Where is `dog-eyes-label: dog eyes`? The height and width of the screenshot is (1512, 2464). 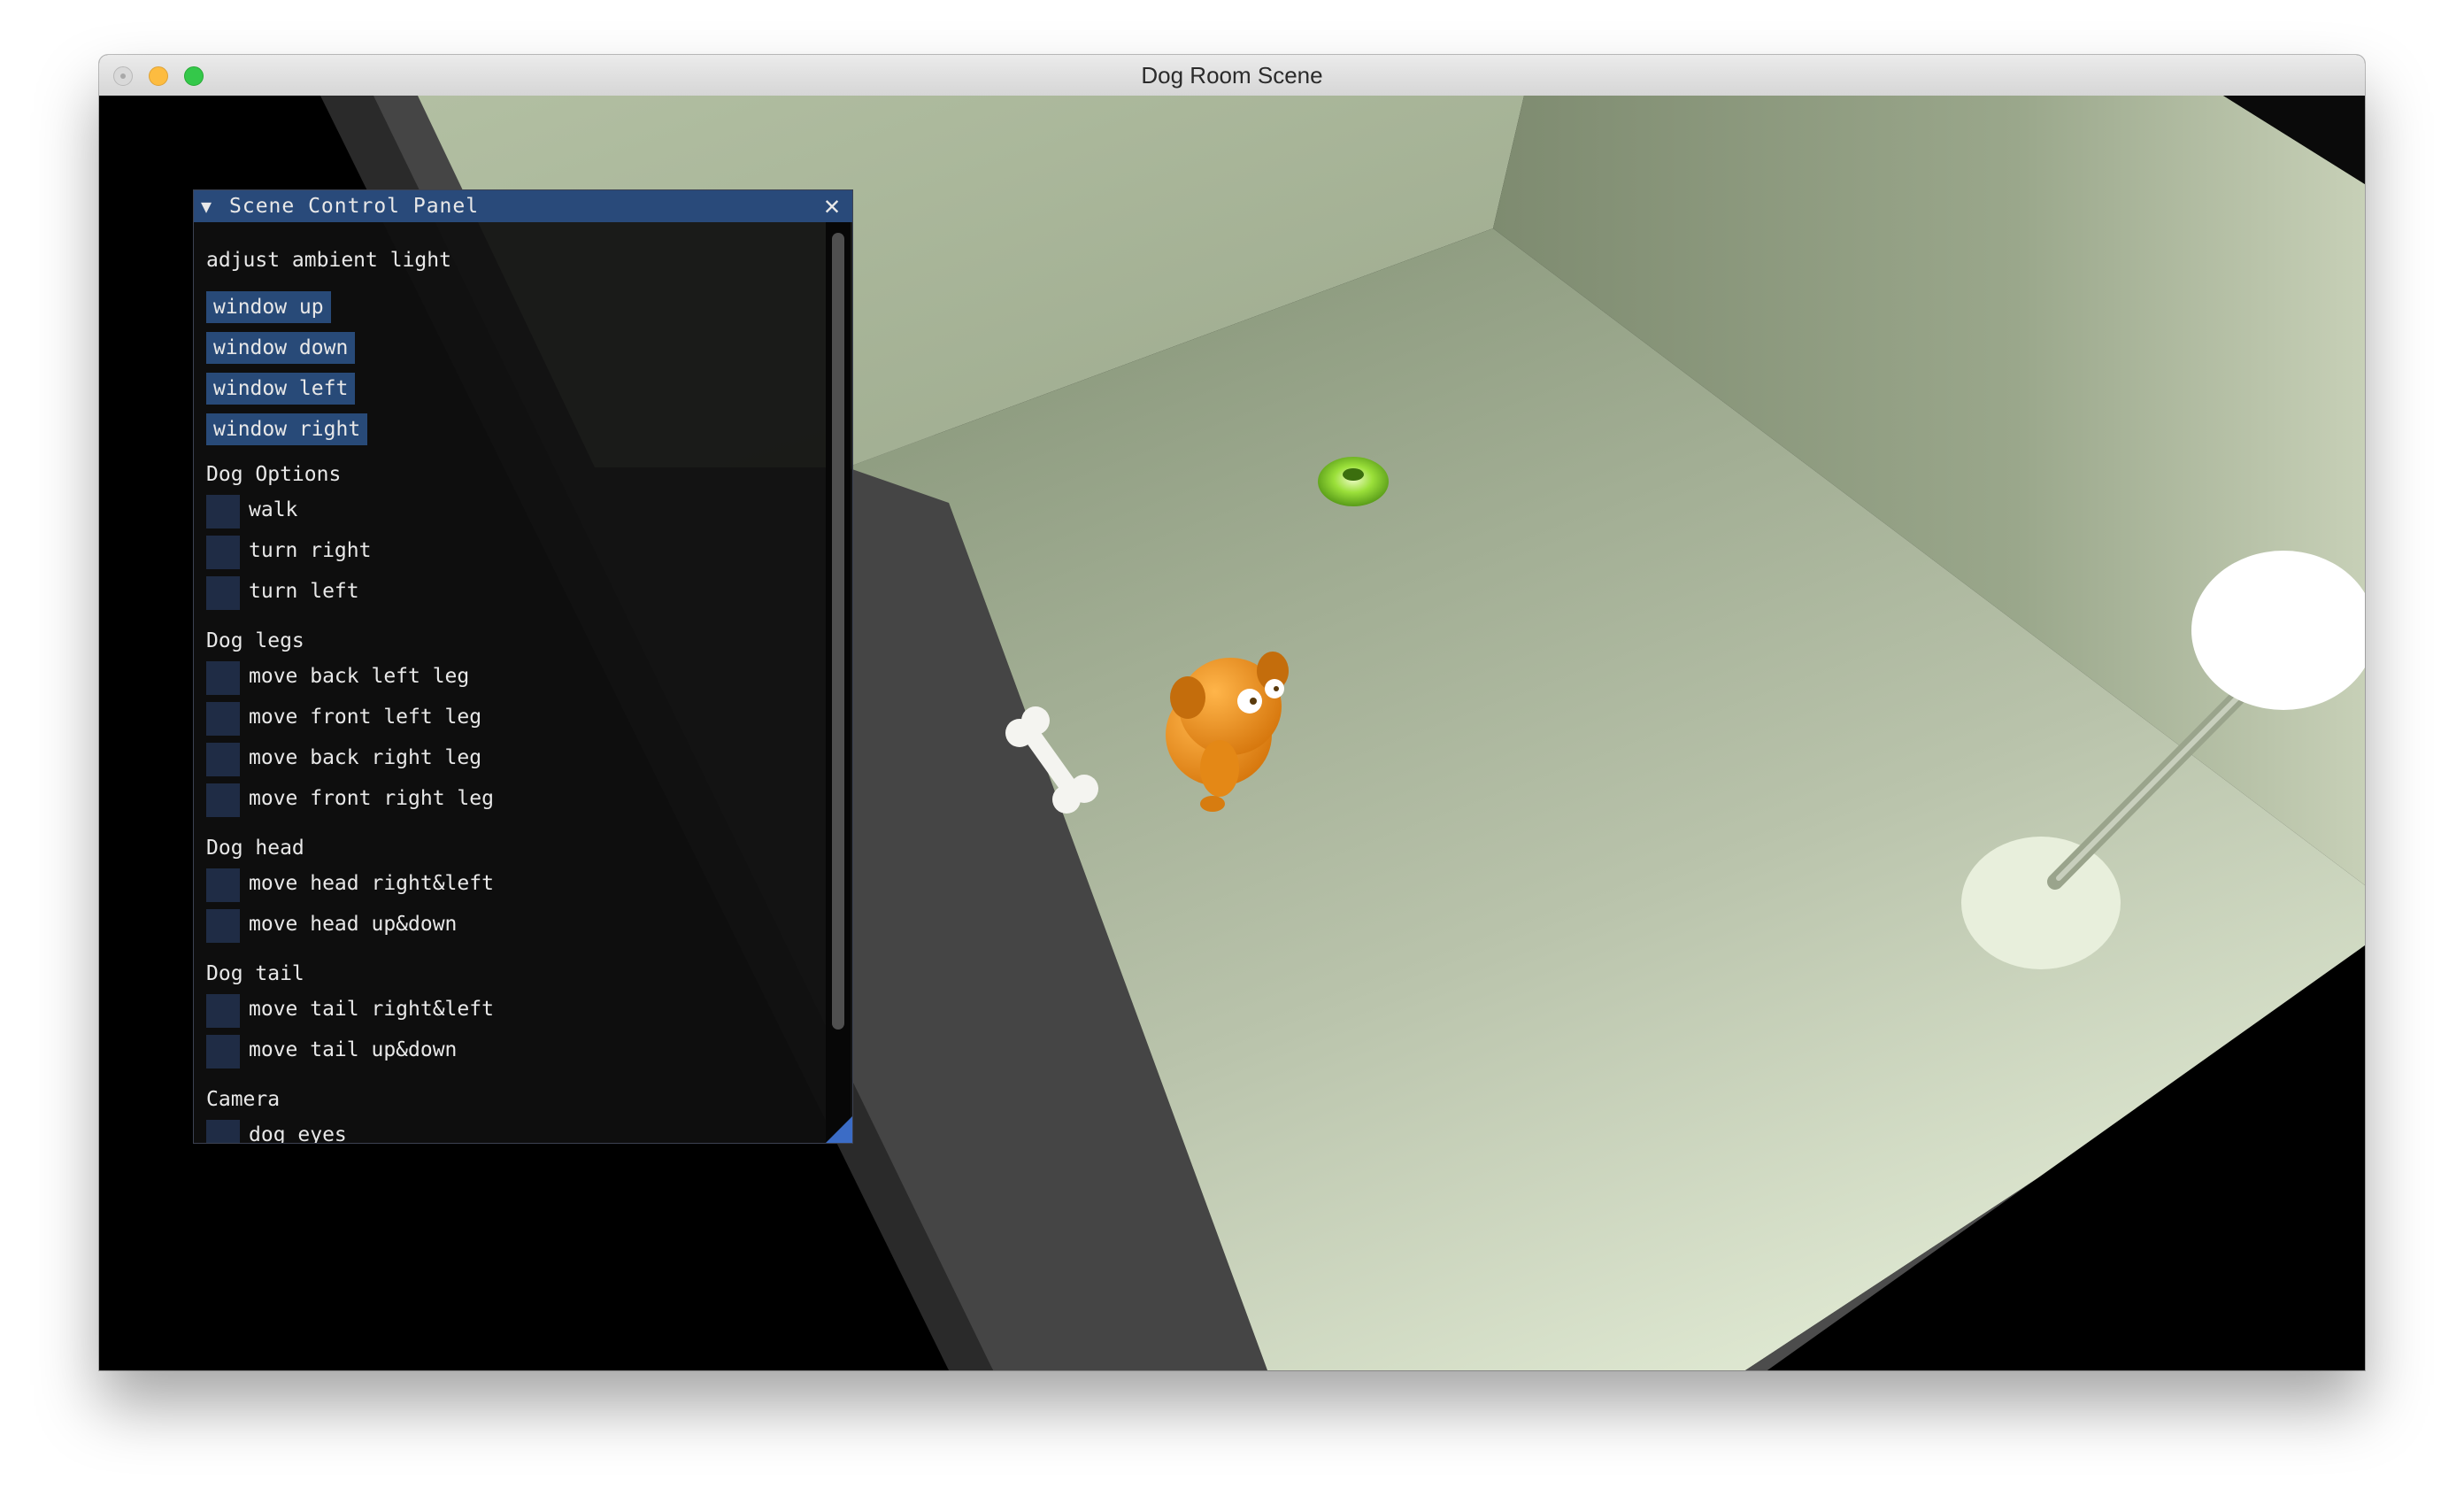 dog-eyes-label: dog eyes is located at coordinates (298, 1133).